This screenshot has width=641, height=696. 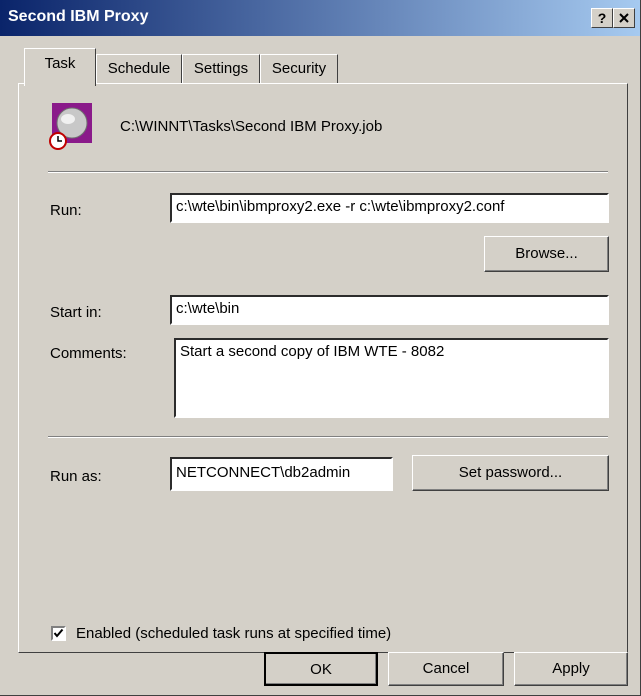 I want to click on checkmark-icon, so click(x=58, y=633).